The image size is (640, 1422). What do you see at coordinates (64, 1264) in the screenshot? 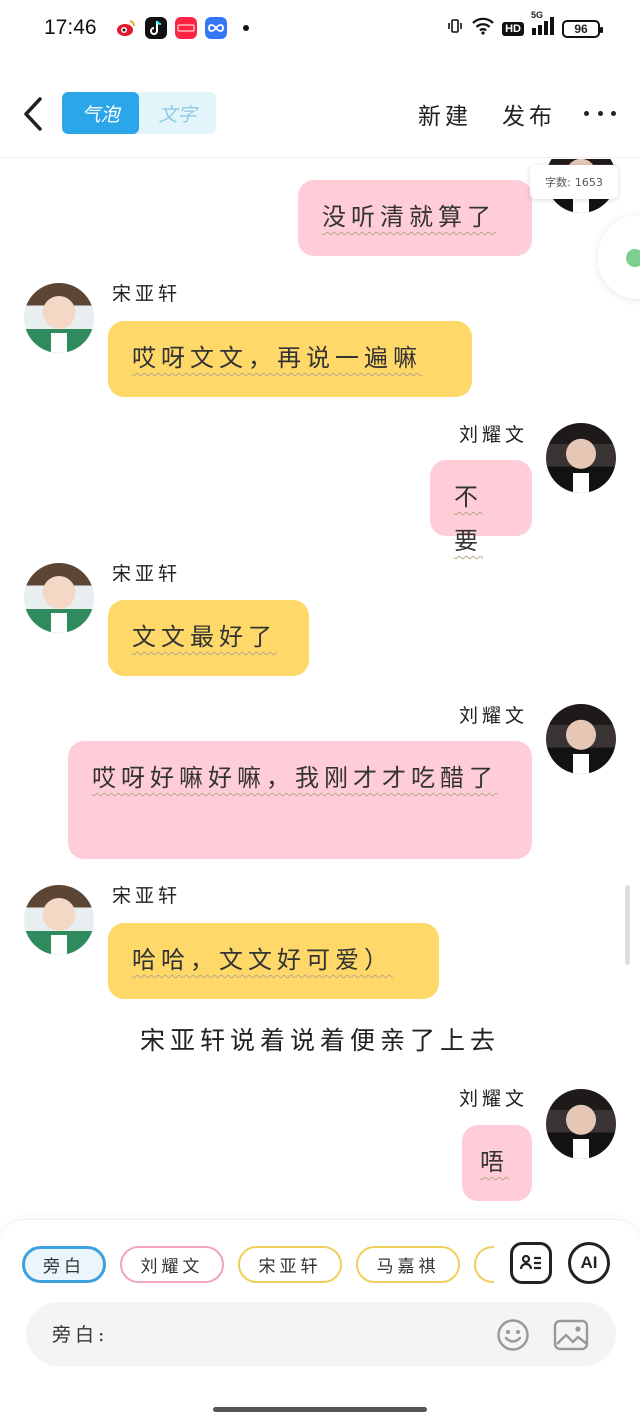
I see `role-chip-narrator: 旁白` at bounding box center [64, 1264].